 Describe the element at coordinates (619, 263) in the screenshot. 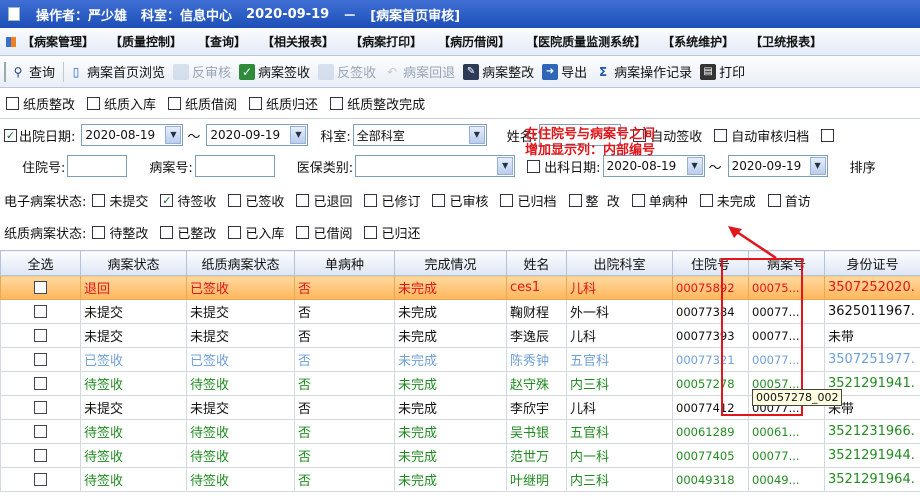

I see `col-discharge-dept: 出院科室` at that location.